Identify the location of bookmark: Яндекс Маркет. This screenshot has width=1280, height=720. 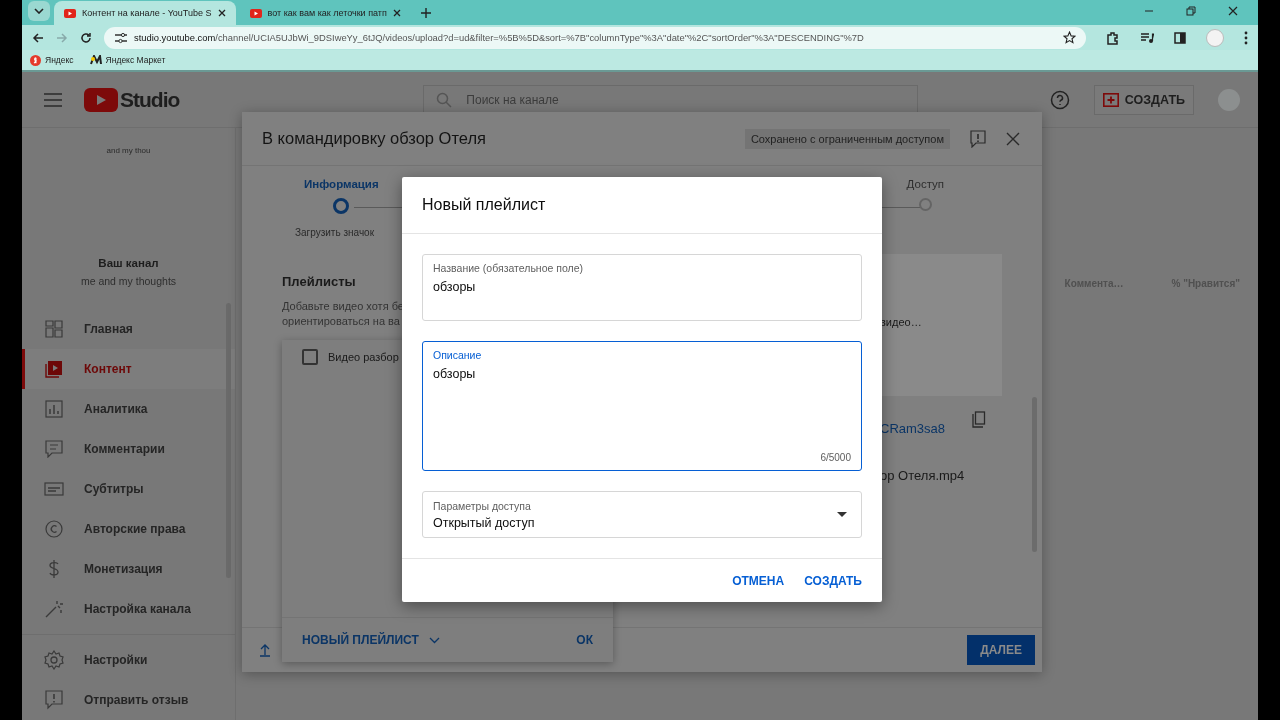
(127, 60).